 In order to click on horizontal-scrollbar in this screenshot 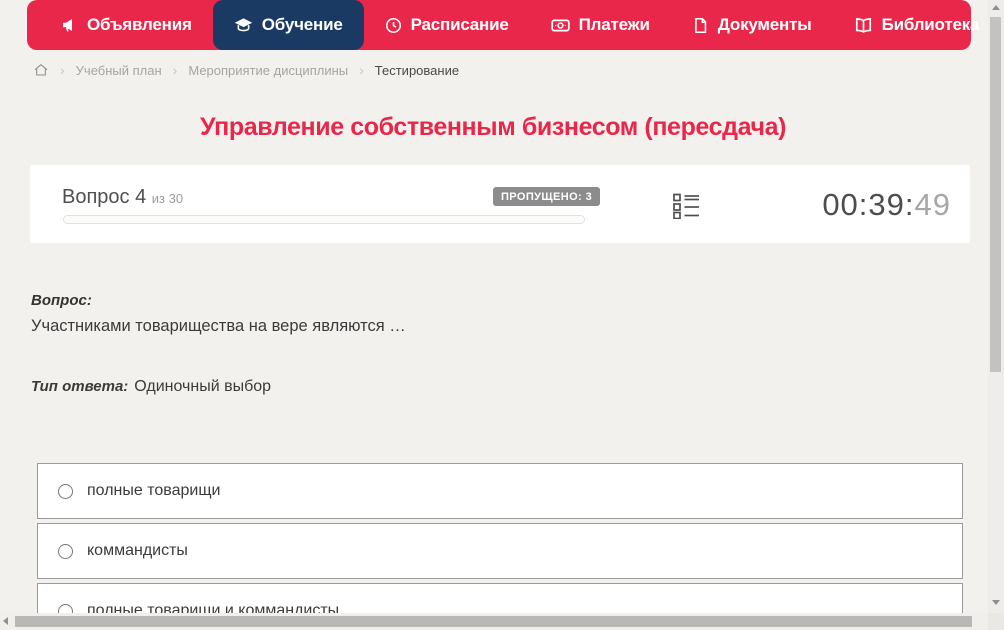, I will do `click(502, 621)`.